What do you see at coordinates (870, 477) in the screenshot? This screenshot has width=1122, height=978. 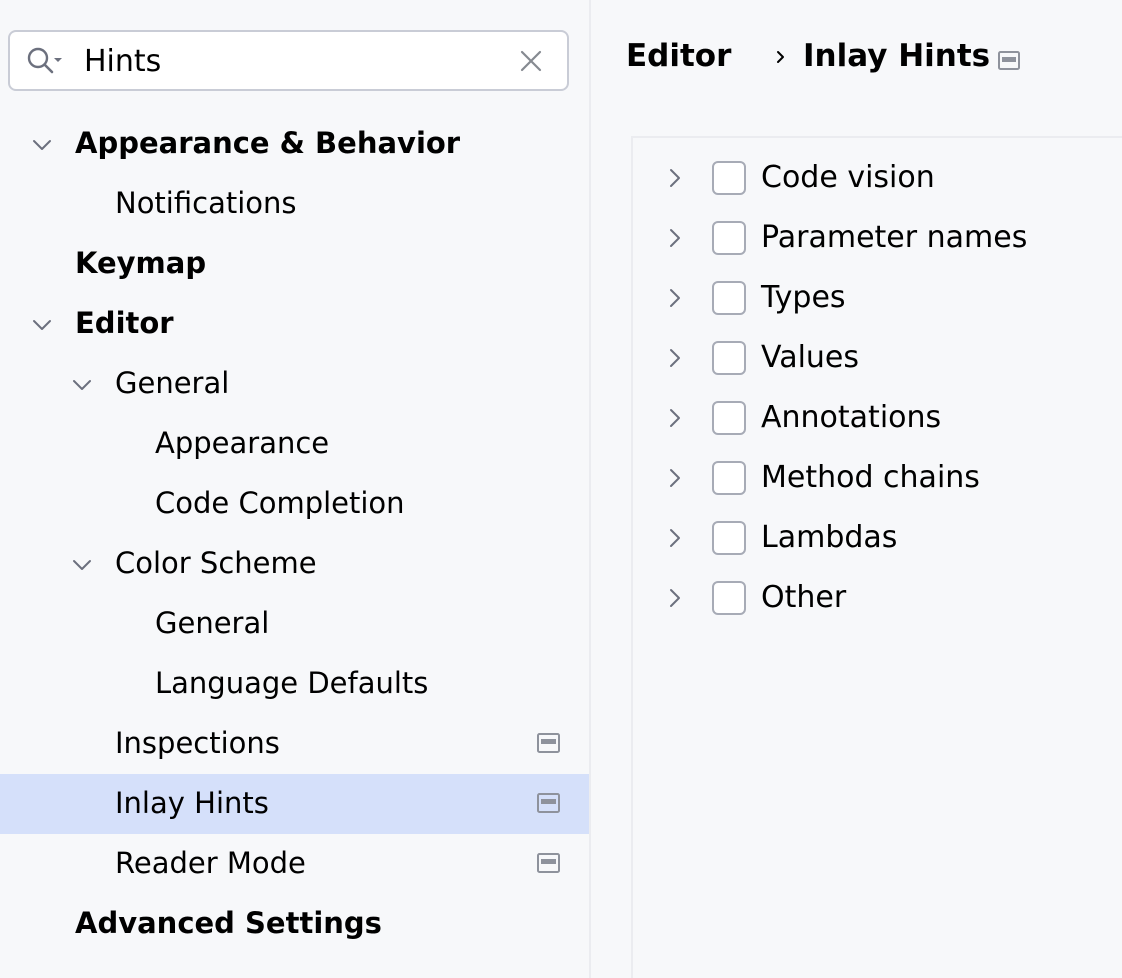 I see `hint-category-label: Method chains` at bounding box center [870, 477].